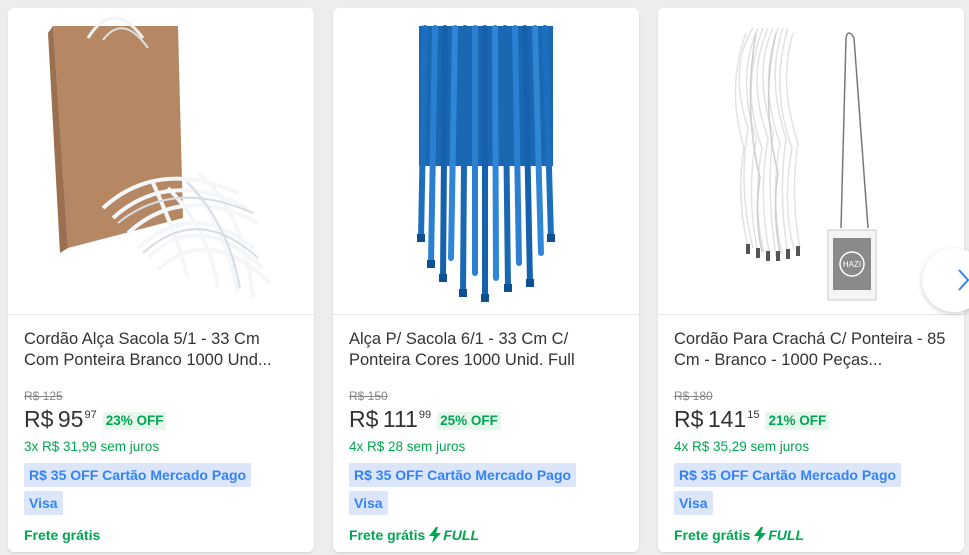 Image resolution: width=969 pixels, height=555 pixels. Describe the element at coordinates (92, 446) in the screenshot. I see `installments-text: 3x R$ 31,99 sem juros` at that location.